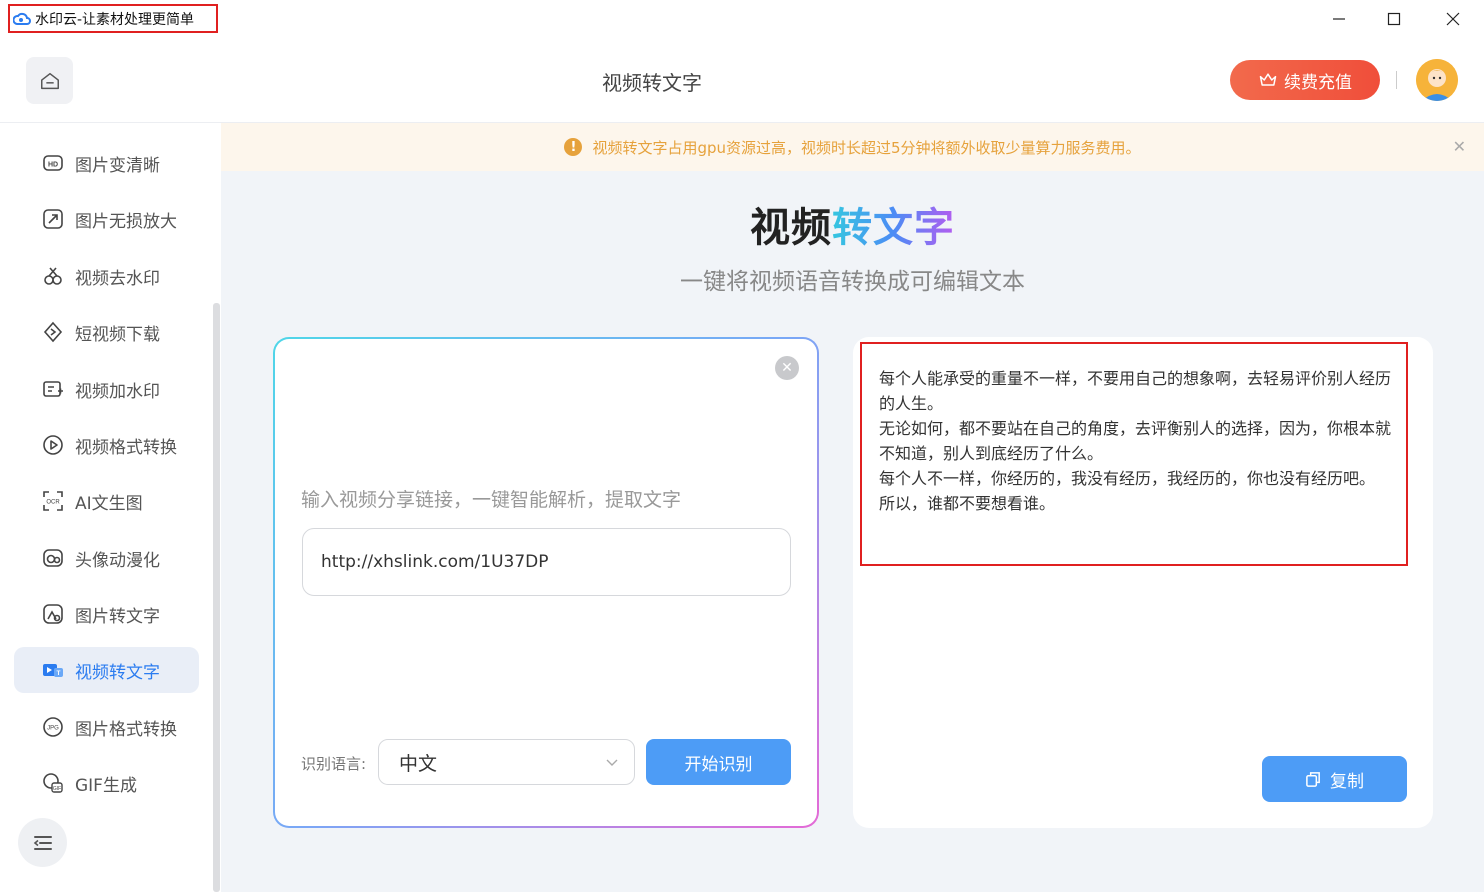  I want to click on sidebar-item-video-add-watermark: 视频加水印, so click(106, 389).